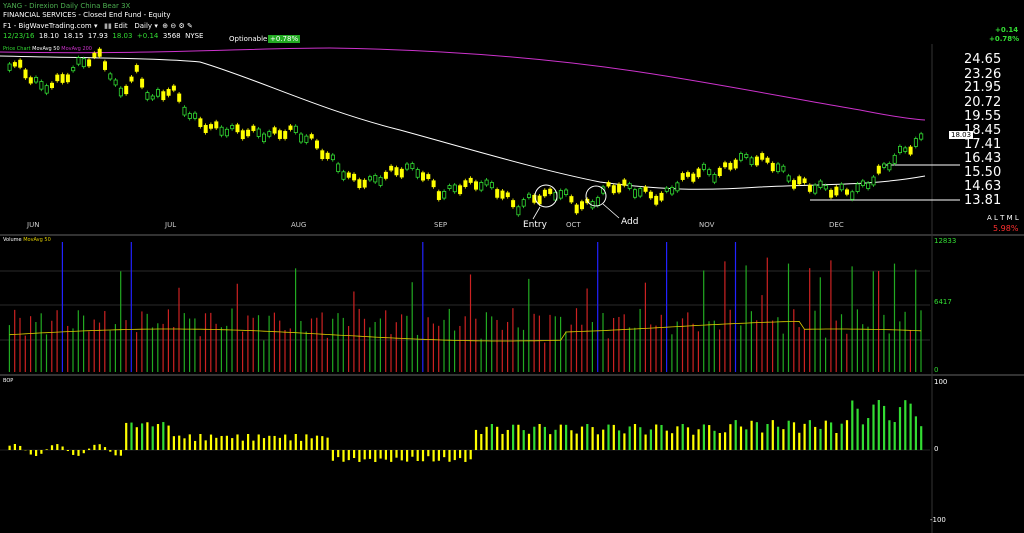 The height and width of the screenshot is (533, 1024). What do you see at coordinates (983, 158) in the screenshot?
I see `y-label-7: 16.43` at bounding box center [983, 158].